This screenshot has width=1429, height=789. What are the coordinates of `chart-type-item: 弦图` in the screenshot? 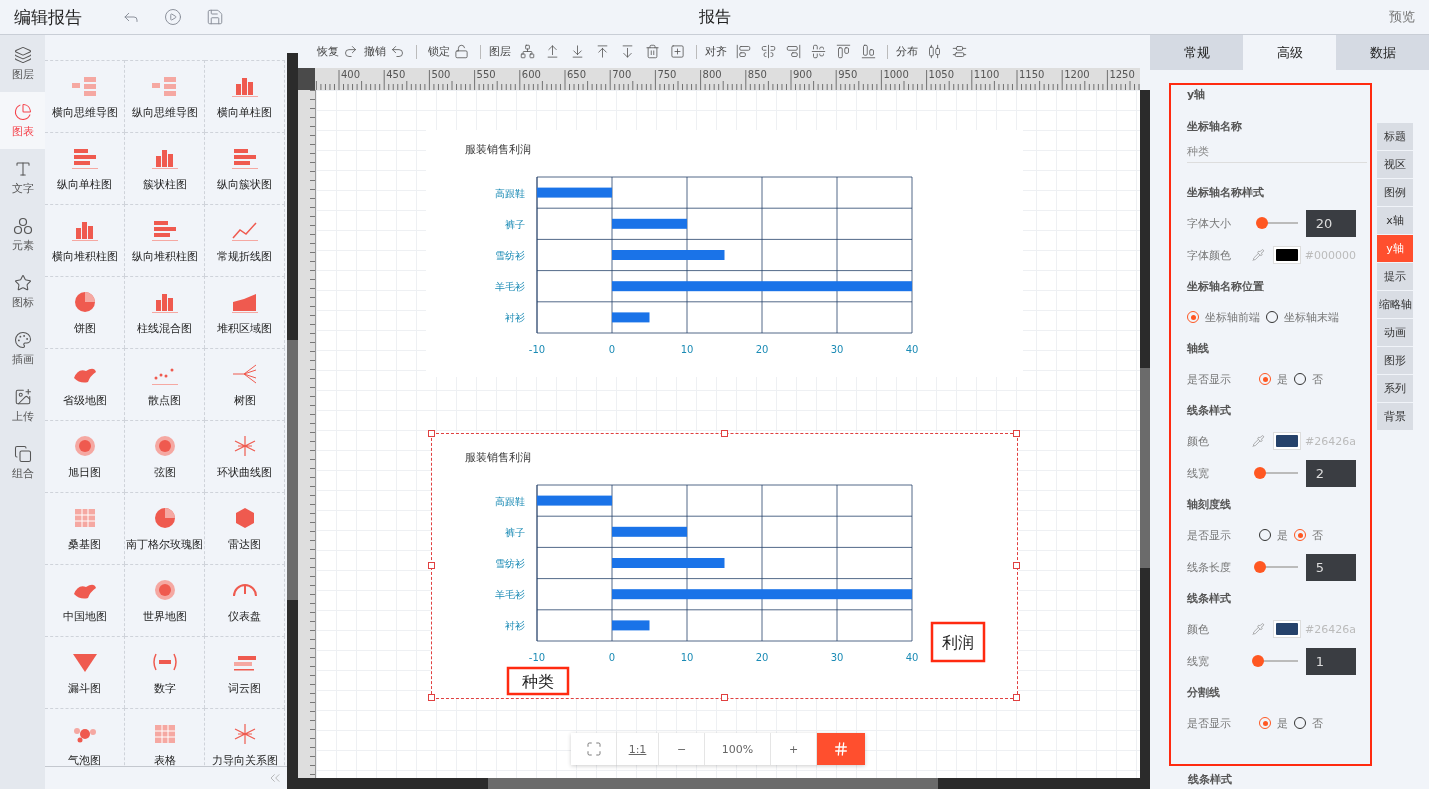 It's located at (165, 456).